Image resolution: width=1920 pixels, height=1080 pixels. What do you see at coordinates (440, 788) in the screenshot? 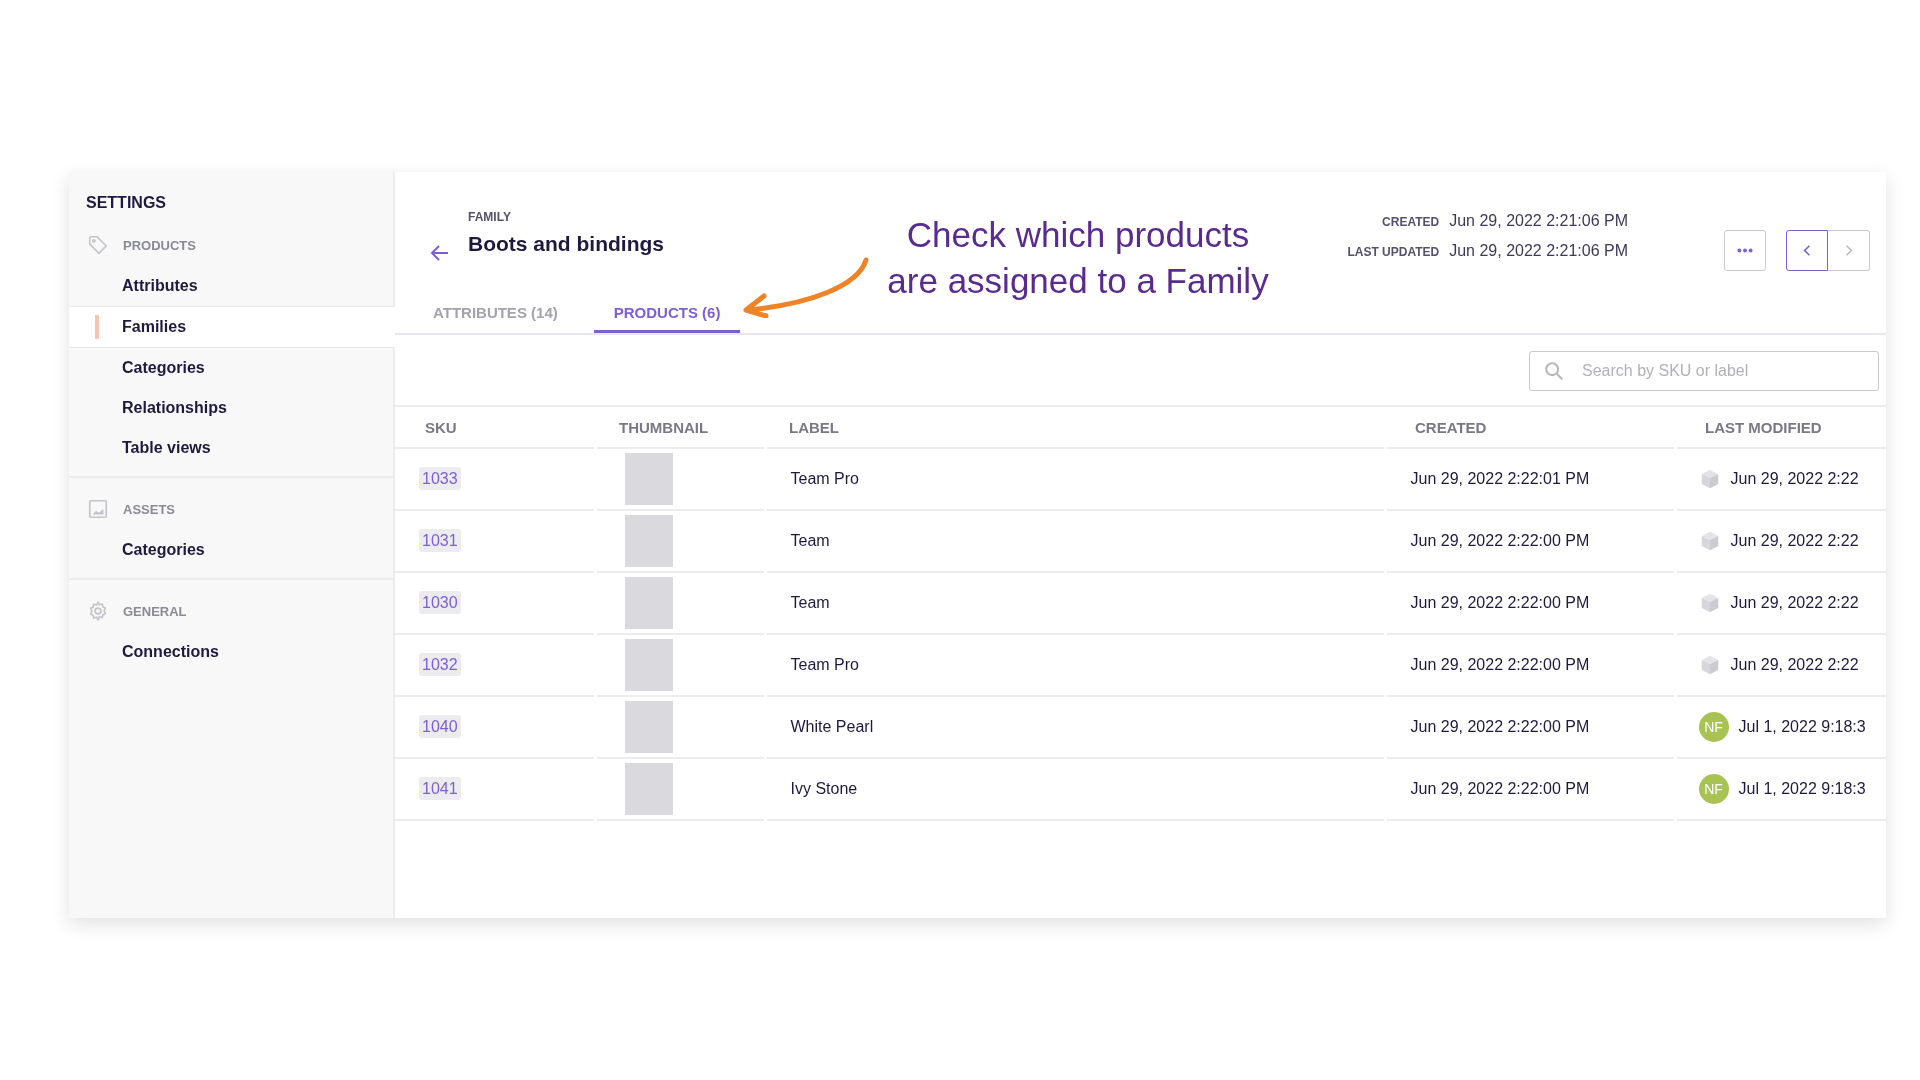
I see `sku-link: 1041` at bounding box center [440, 788].